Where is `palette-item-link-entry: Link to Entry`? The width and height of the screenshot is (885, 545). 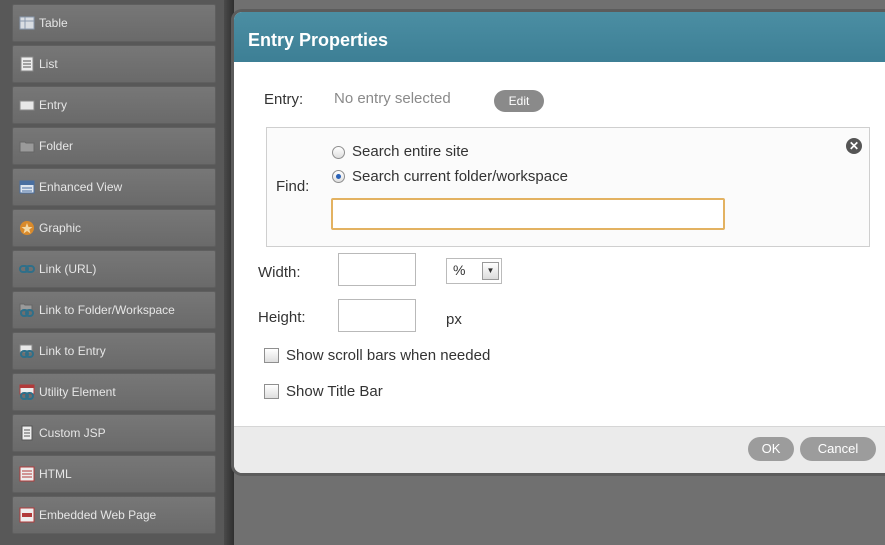
palette-item-link-entry: Link to Entry is located at coordinates (114, 351).